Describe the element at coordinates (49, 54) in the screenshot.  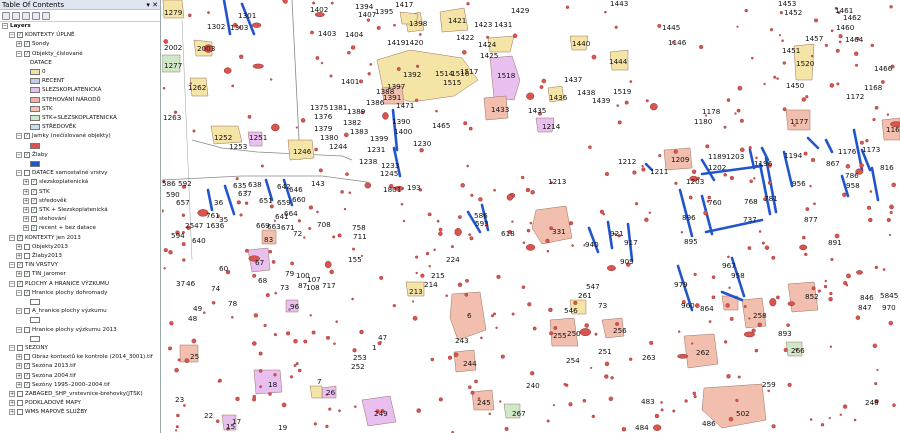
I see `layer-row-r3: − ✓ Objekty_číslované` at that location.